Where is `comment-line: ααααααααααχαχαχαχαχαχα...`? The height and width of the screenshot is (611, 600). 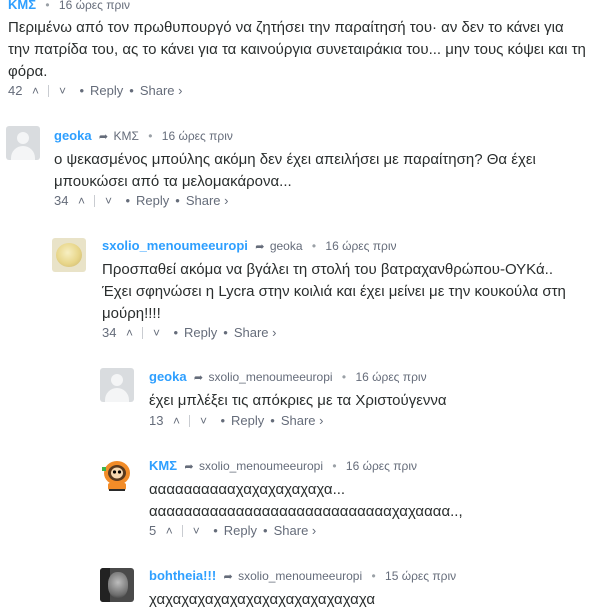
comment-line: ααααααααααχαχαχαχαχαχα... is located at coordinates (247, 489).